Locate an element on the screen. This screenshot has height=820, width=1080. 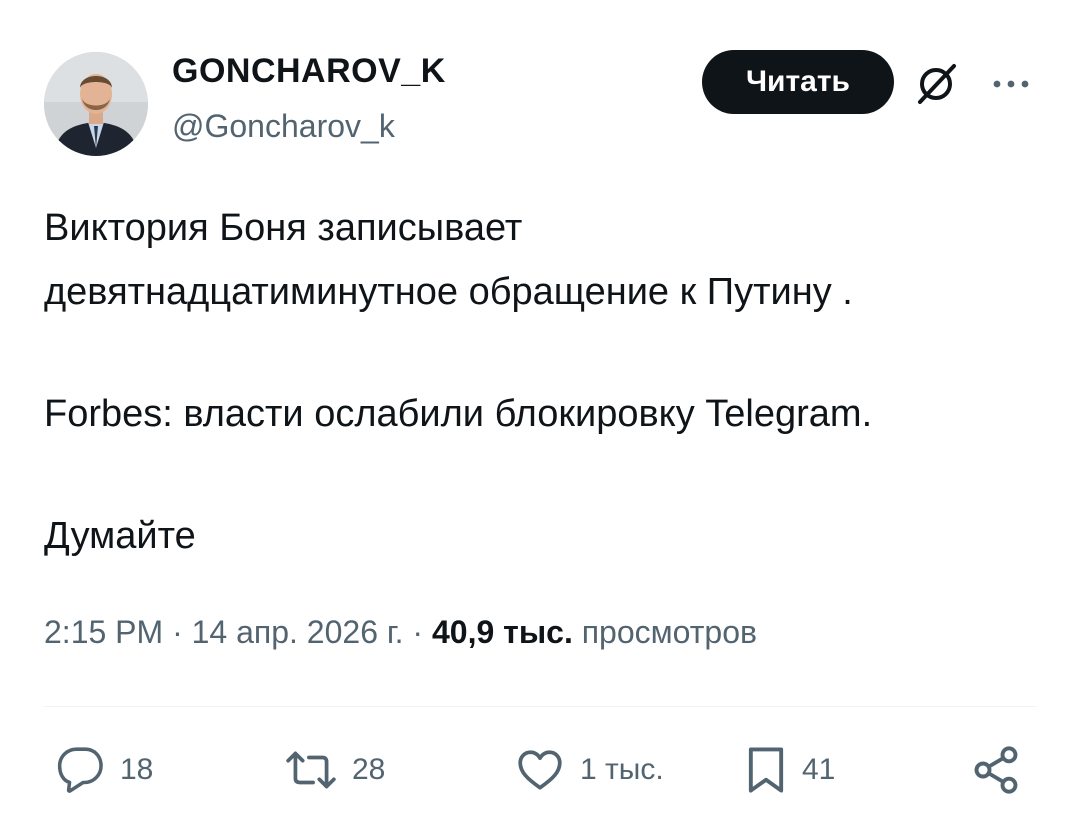
display-name: GONCHAROV_K is located at coordinates (309, 71).